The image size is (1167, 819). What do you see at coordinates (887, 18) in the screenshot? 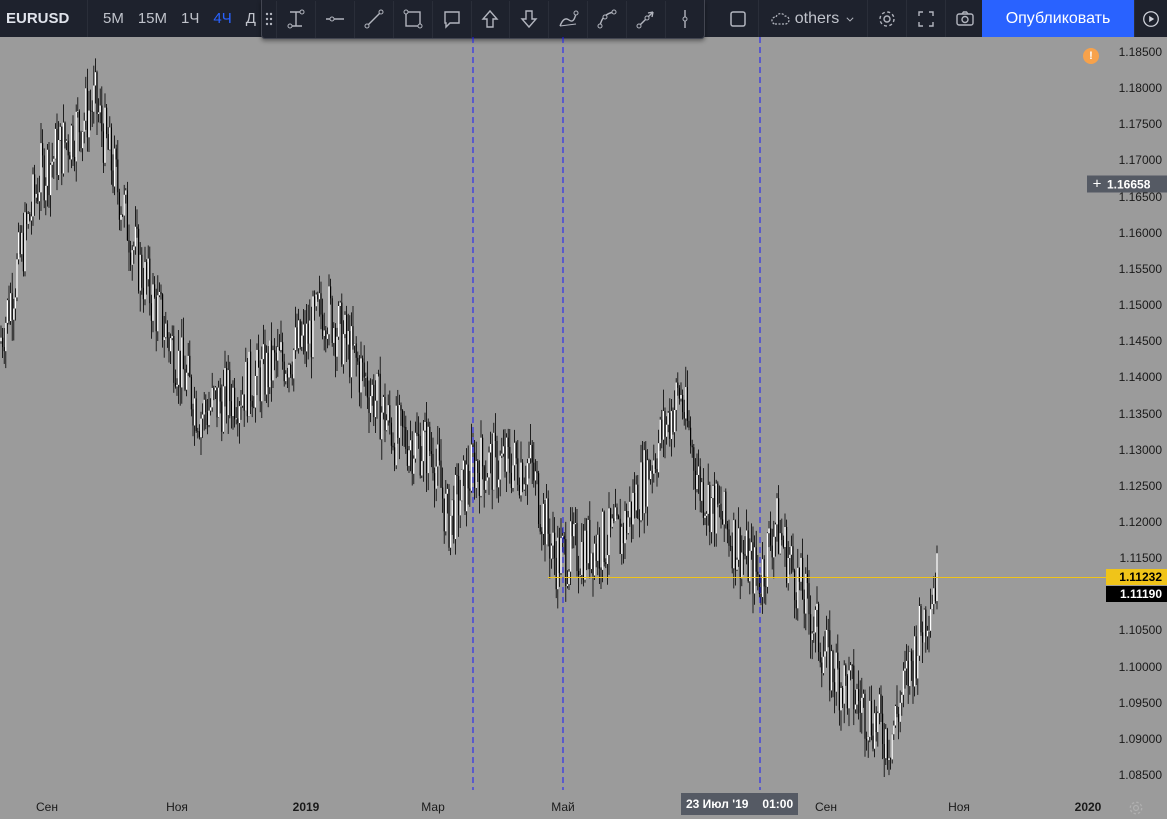
I see `settings-button` at bounding box center [887, 18].